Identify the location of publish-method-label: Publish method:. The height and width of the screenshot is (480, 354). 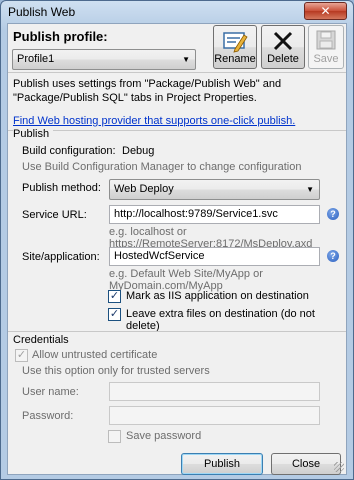
(61, 188).